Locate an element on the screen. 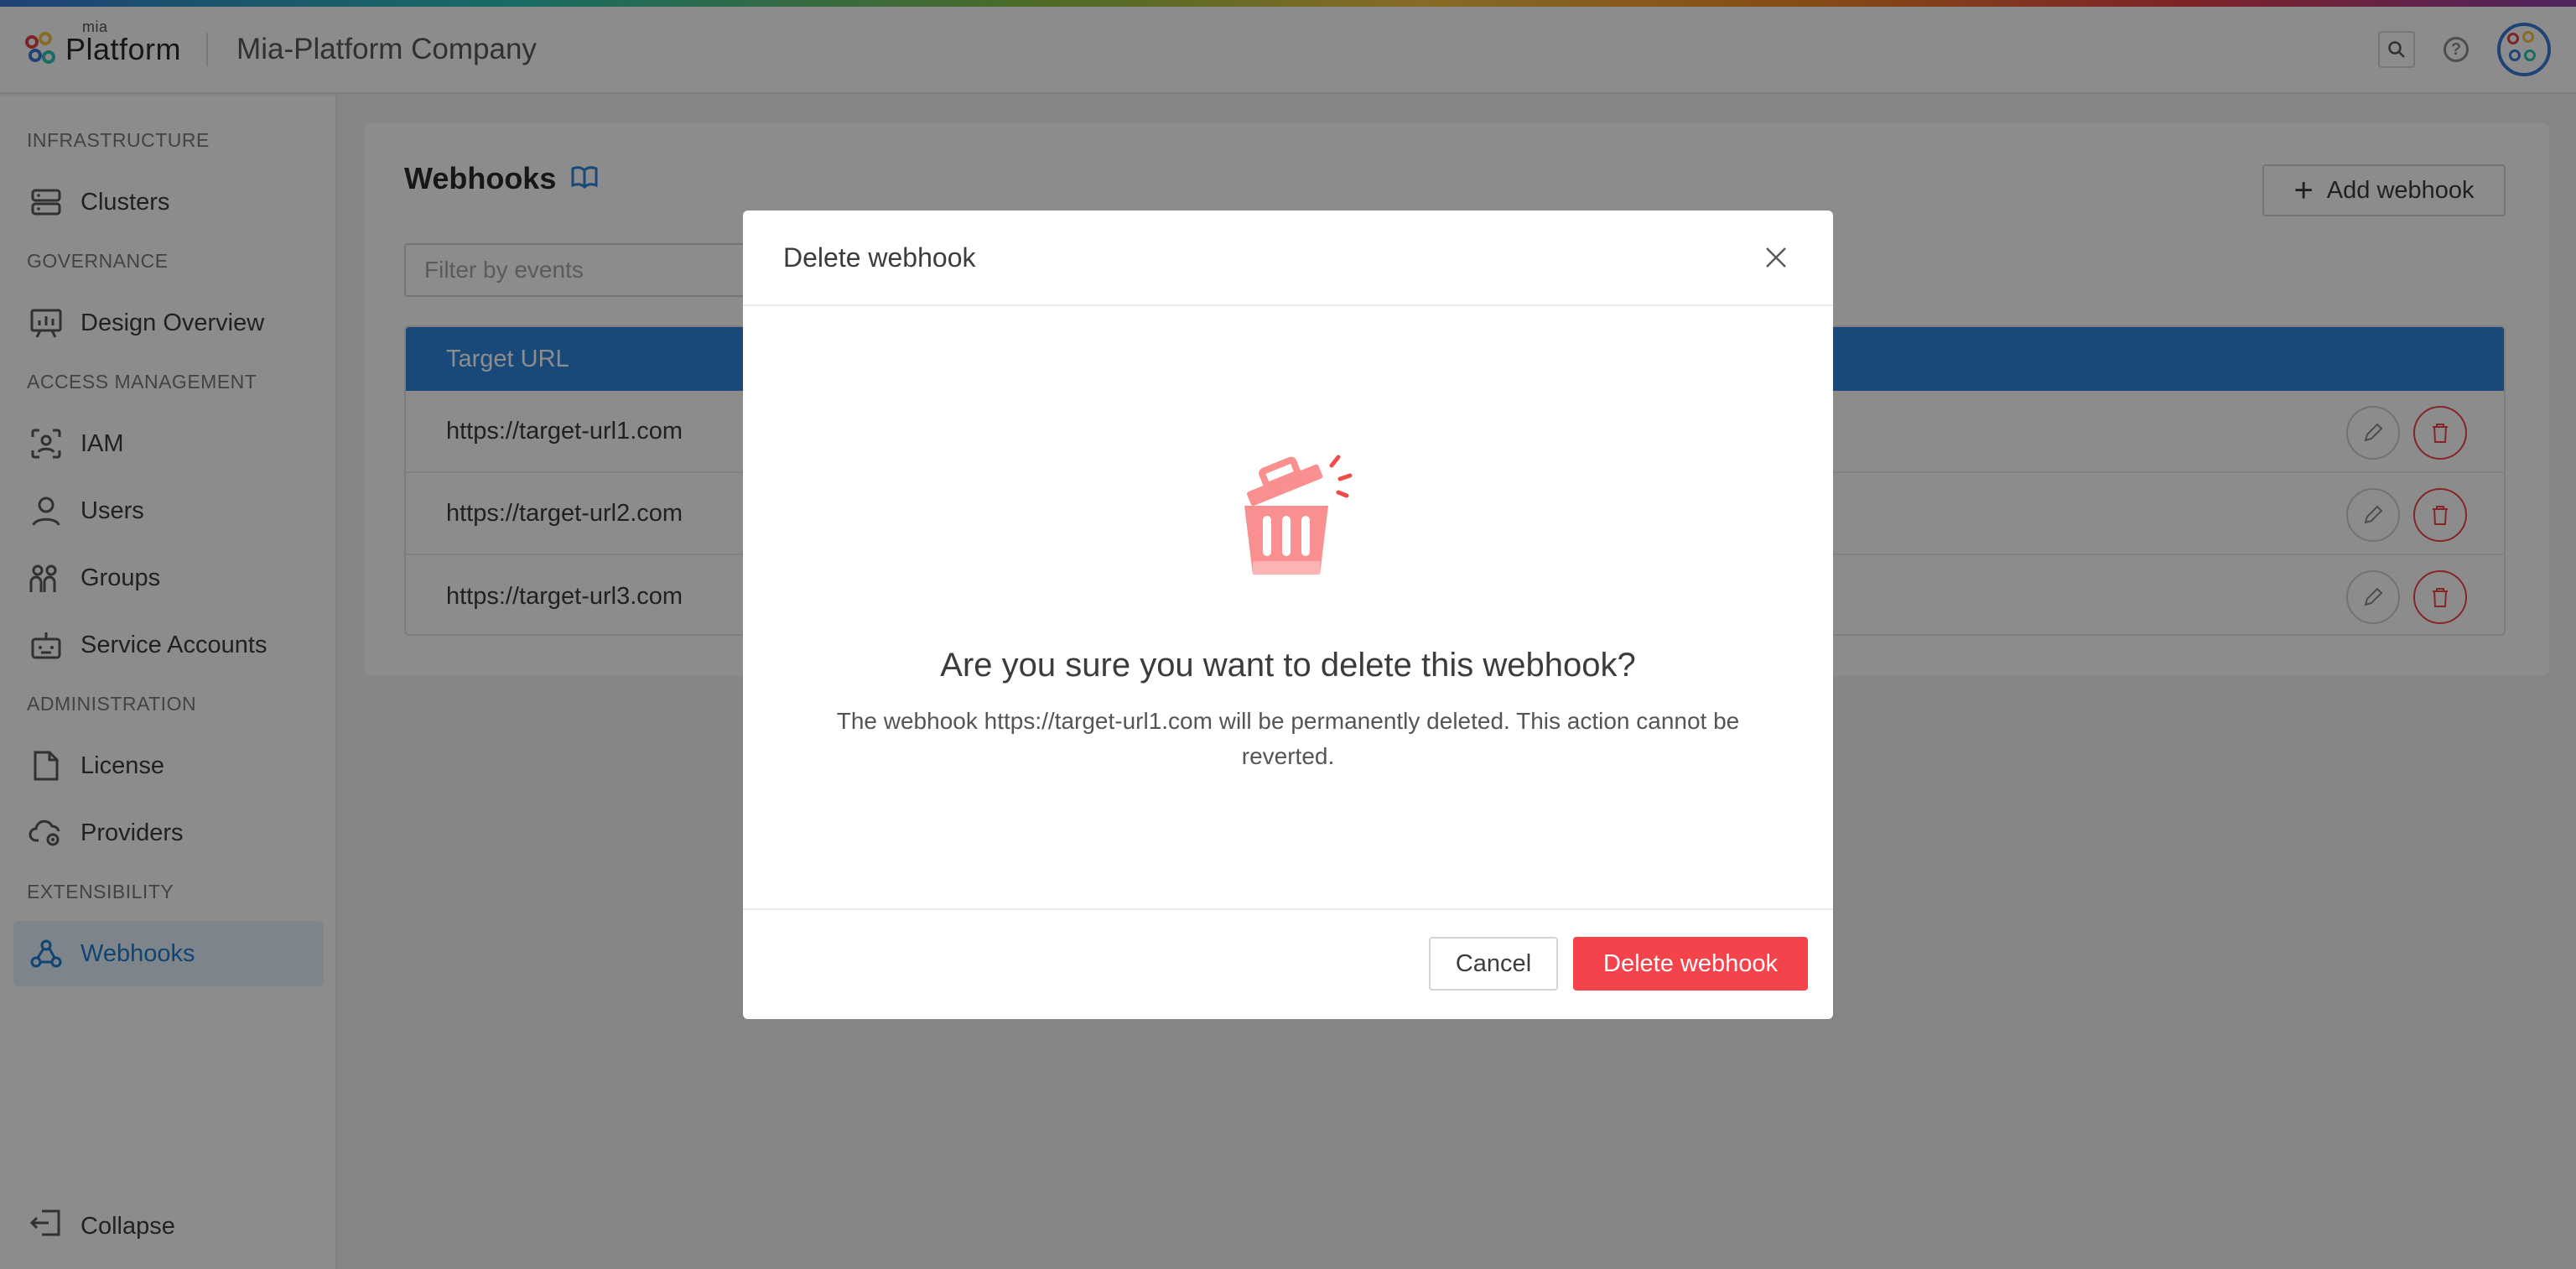 This screenshot has height=1269, width=2576. modal-header: Delete webhook is located at coordinates (1288, 258).